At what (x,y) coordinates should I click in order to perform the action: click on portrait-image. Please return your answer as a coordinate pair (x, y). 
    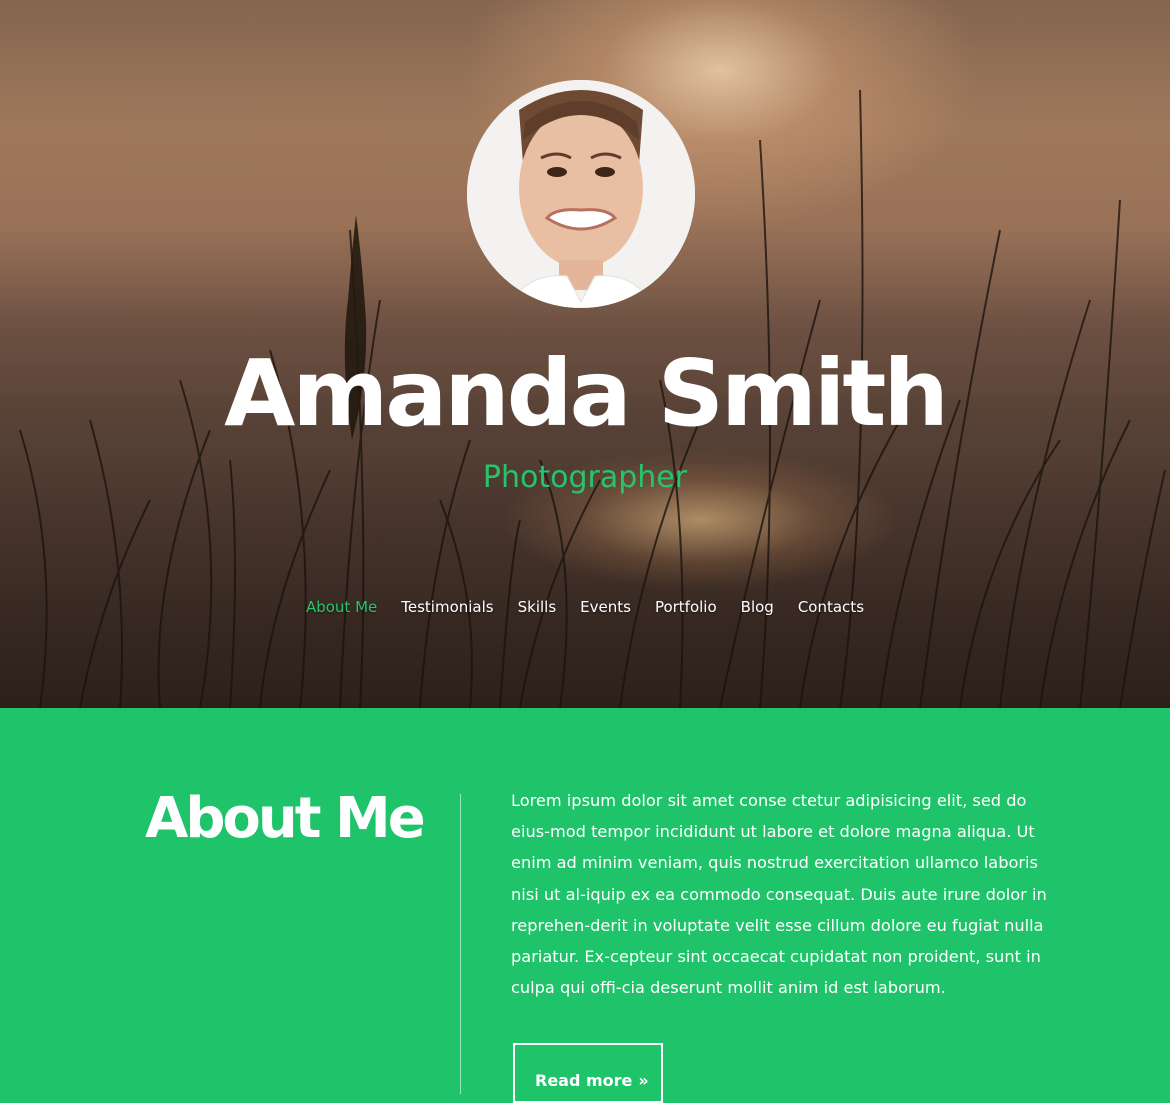
    Looking at the image, I should click on (581, 194).